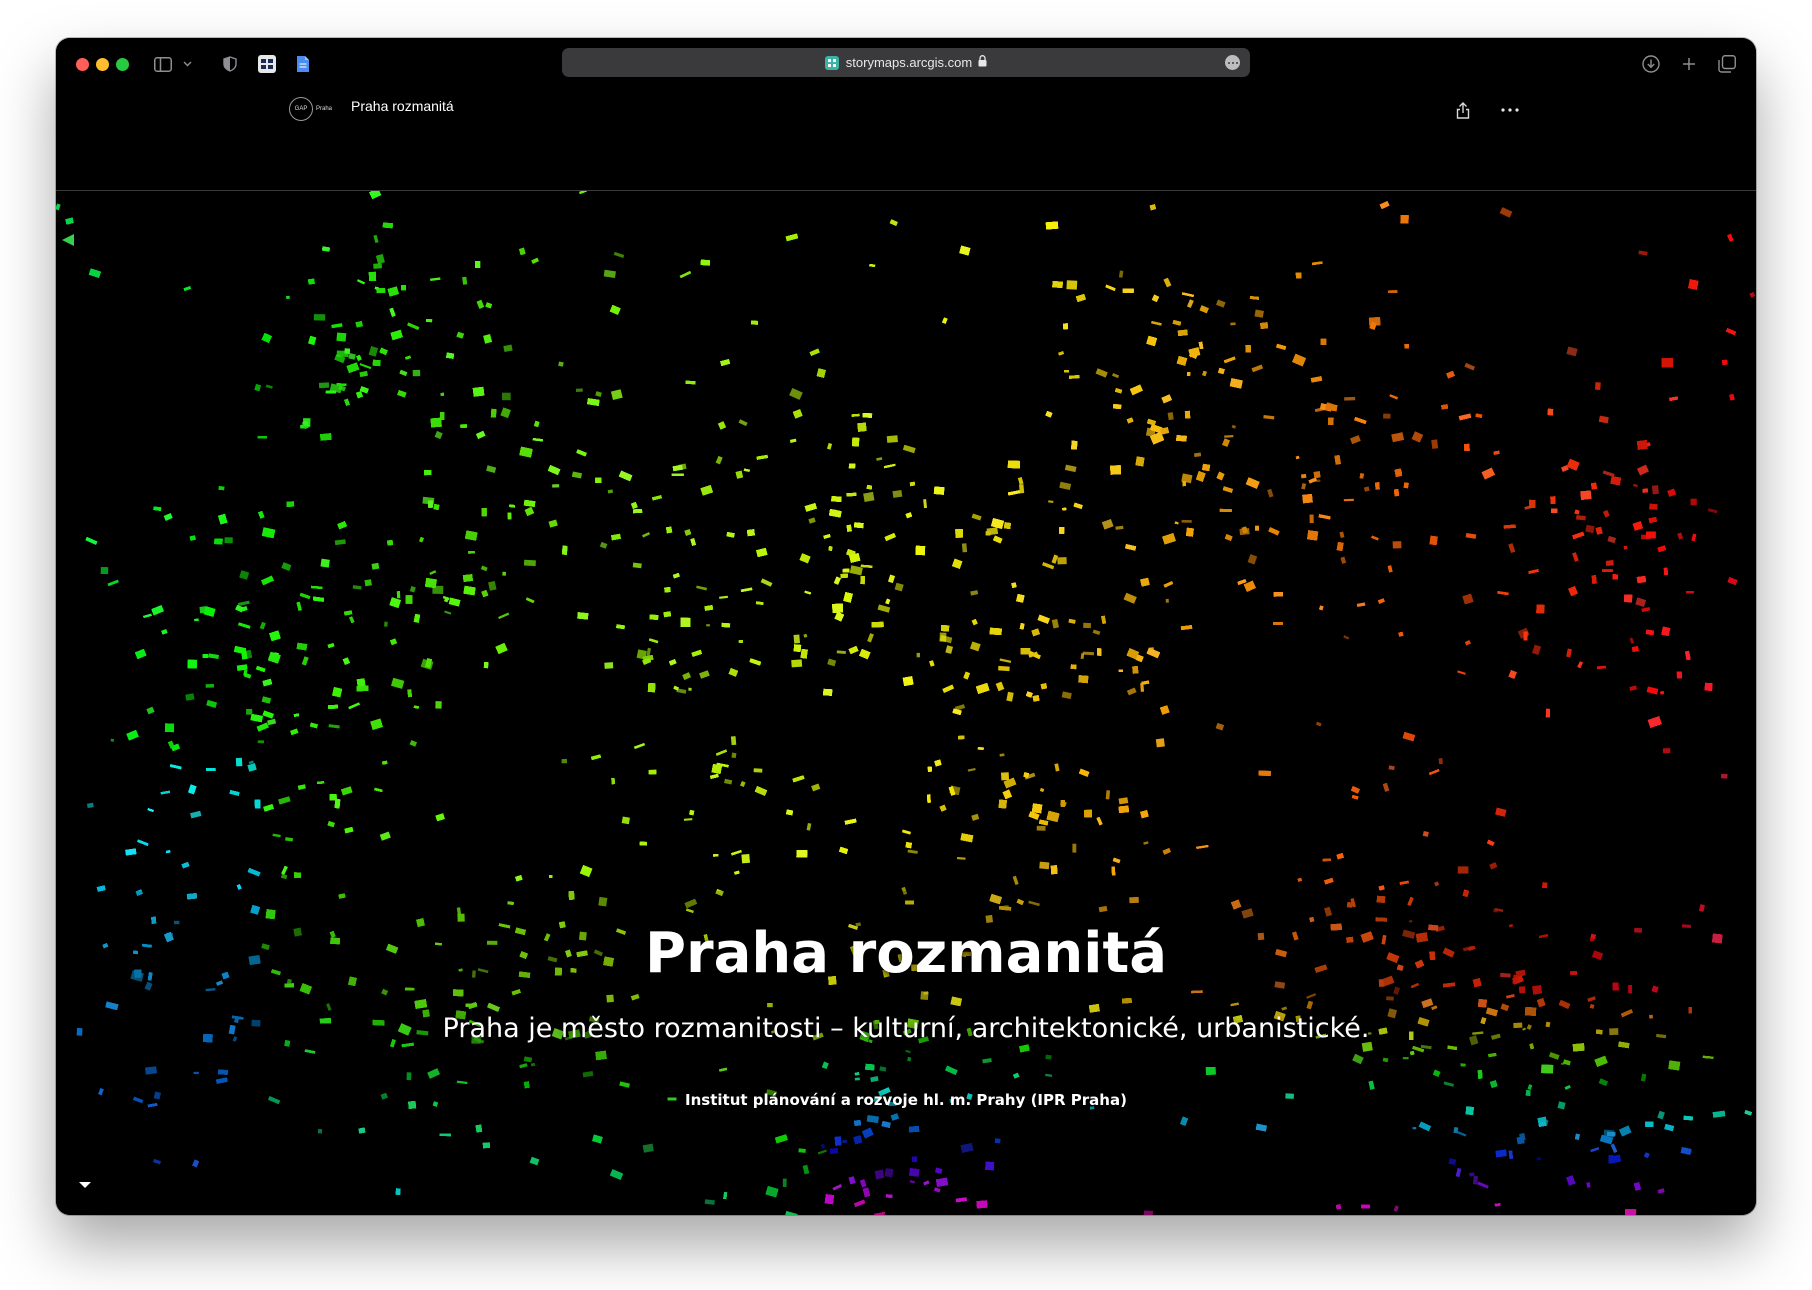 The width and height of the screenshot is (1812, 1290). What do you see at coordinates (909, 62) in the screenshot?
I see `url-text: storymaps.arcgis.com` at bounding box center [909, 62].